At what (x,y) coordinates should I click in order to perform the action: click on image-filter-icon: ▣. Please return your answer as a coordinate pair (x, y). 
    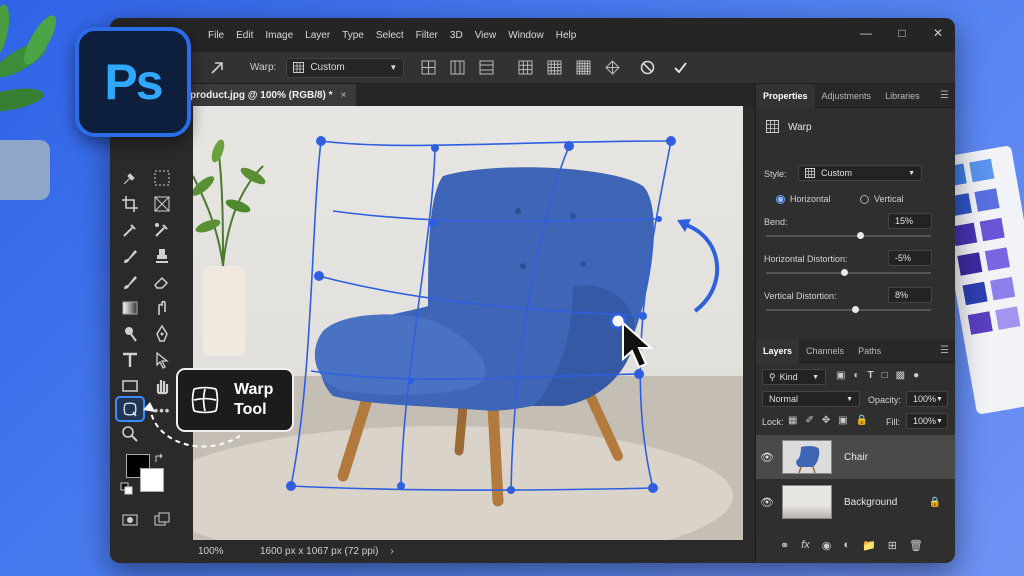
    Looking at the image, I should click on (840, 375).